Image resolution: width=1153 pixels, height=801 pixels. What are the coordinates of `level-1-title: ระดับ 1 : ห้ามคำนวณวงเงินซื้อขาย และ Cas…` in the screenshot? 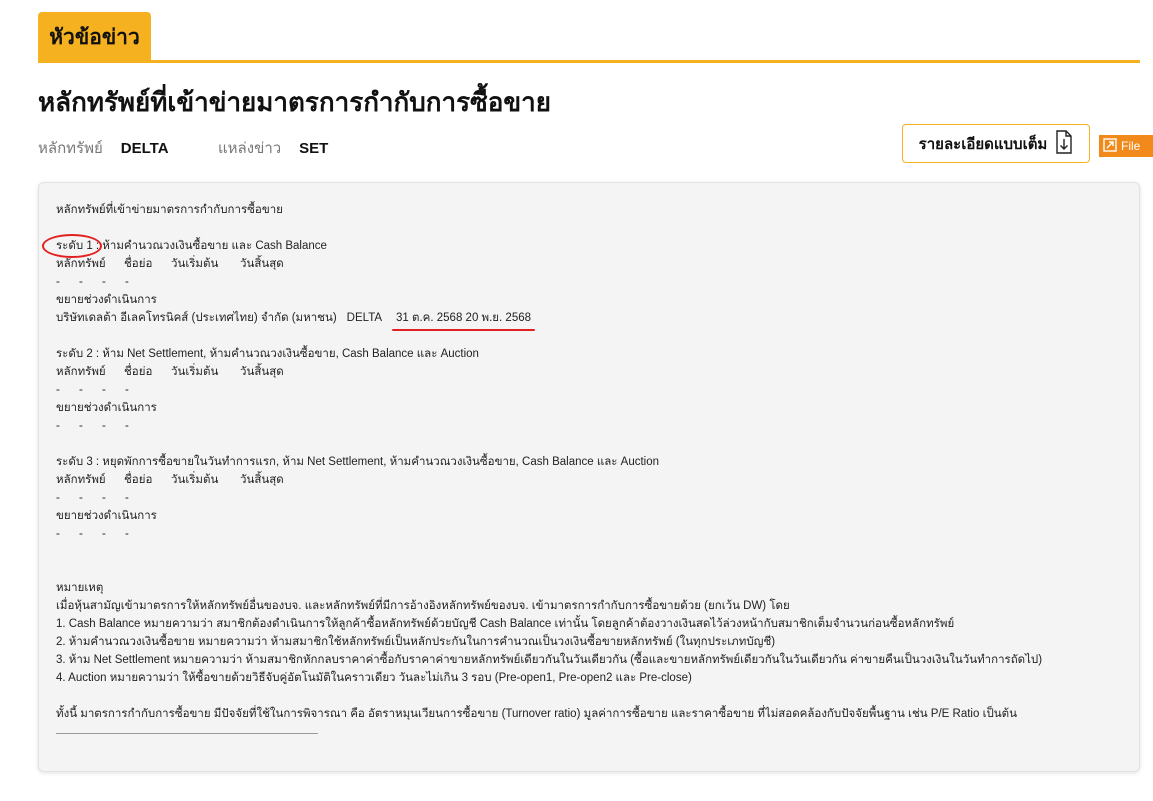 It's located at (585, 246).